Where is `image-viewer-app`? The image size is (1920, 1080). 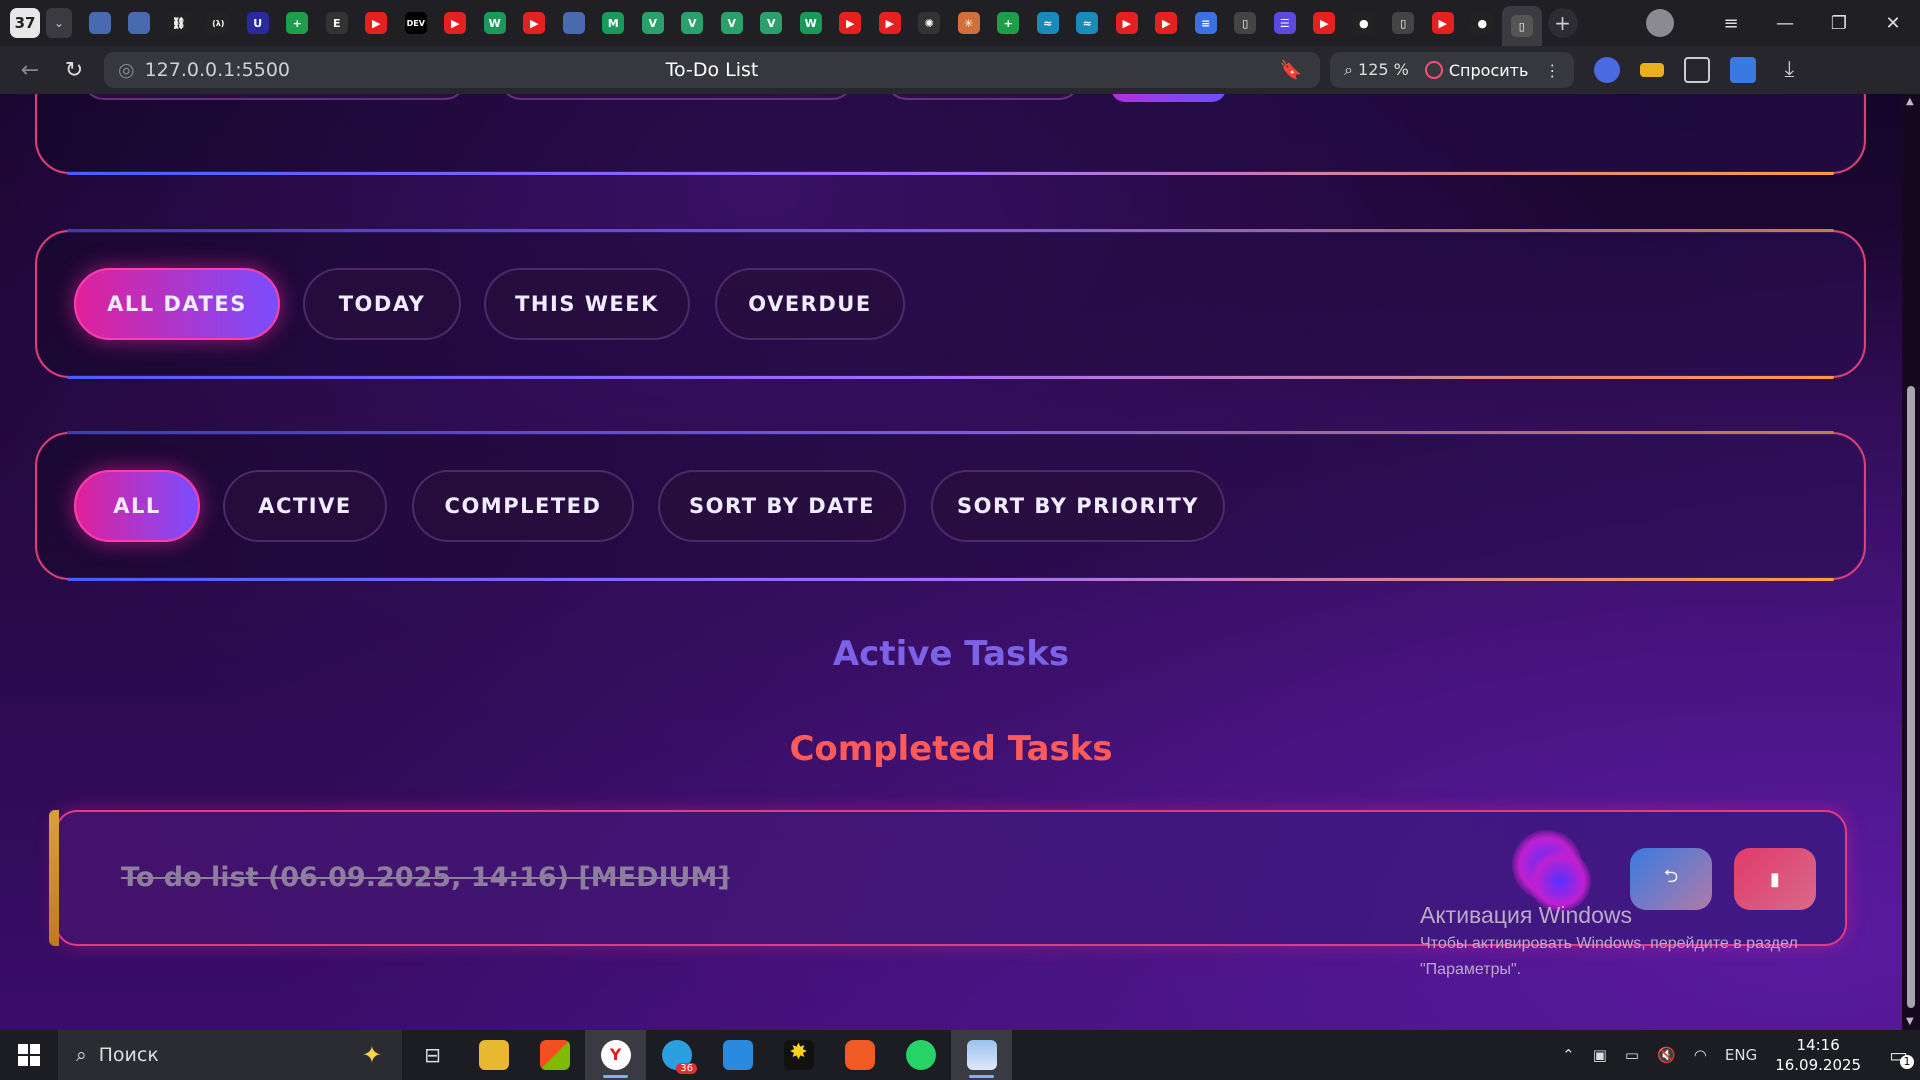 image-viewer-app is located at coordinates (981, 1055).